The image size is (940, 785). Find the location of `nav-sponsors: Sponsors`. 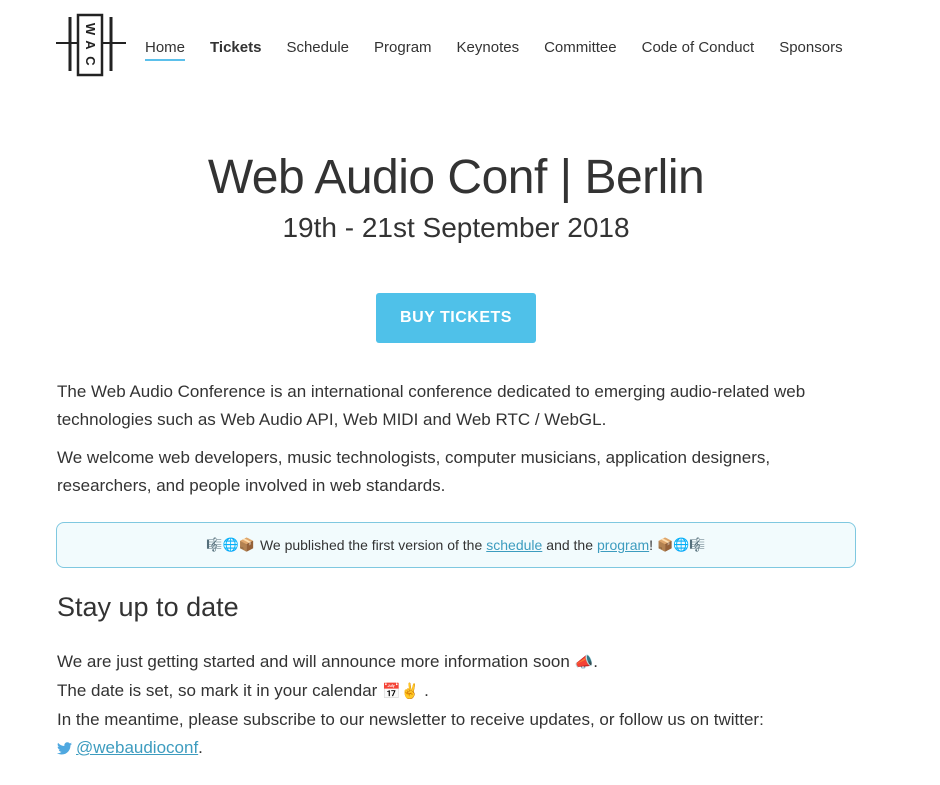

nav-sponsors: Sponsors is located at coordinates (810, 50).